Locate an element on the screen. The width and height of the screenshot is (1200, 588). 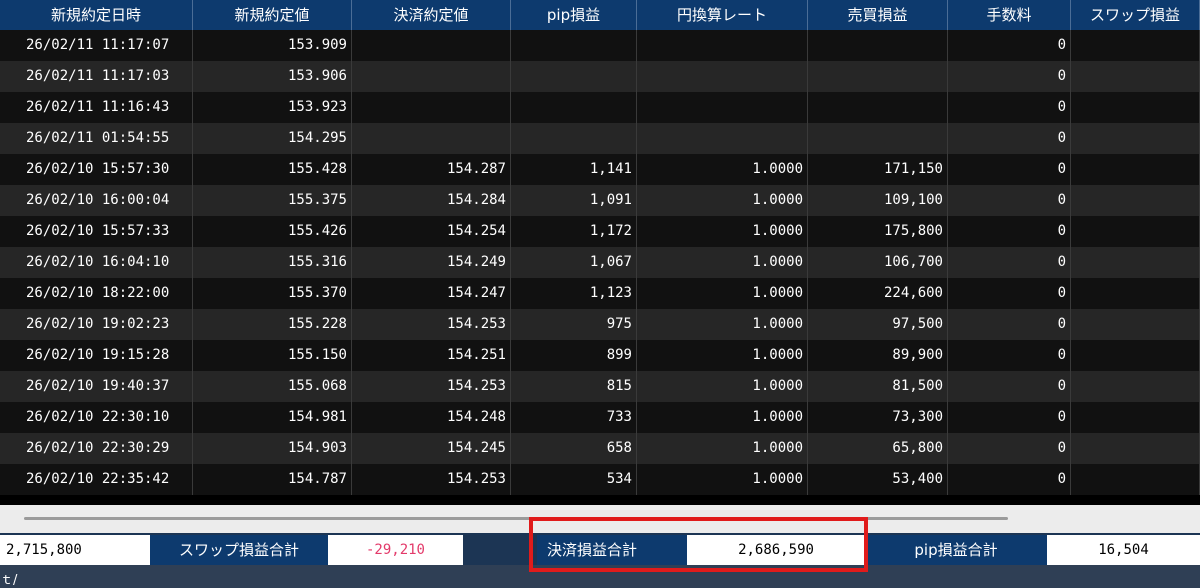
table-row: 26/02/11 01:54:55 154.295 0 is located at coordinates (600, 138).